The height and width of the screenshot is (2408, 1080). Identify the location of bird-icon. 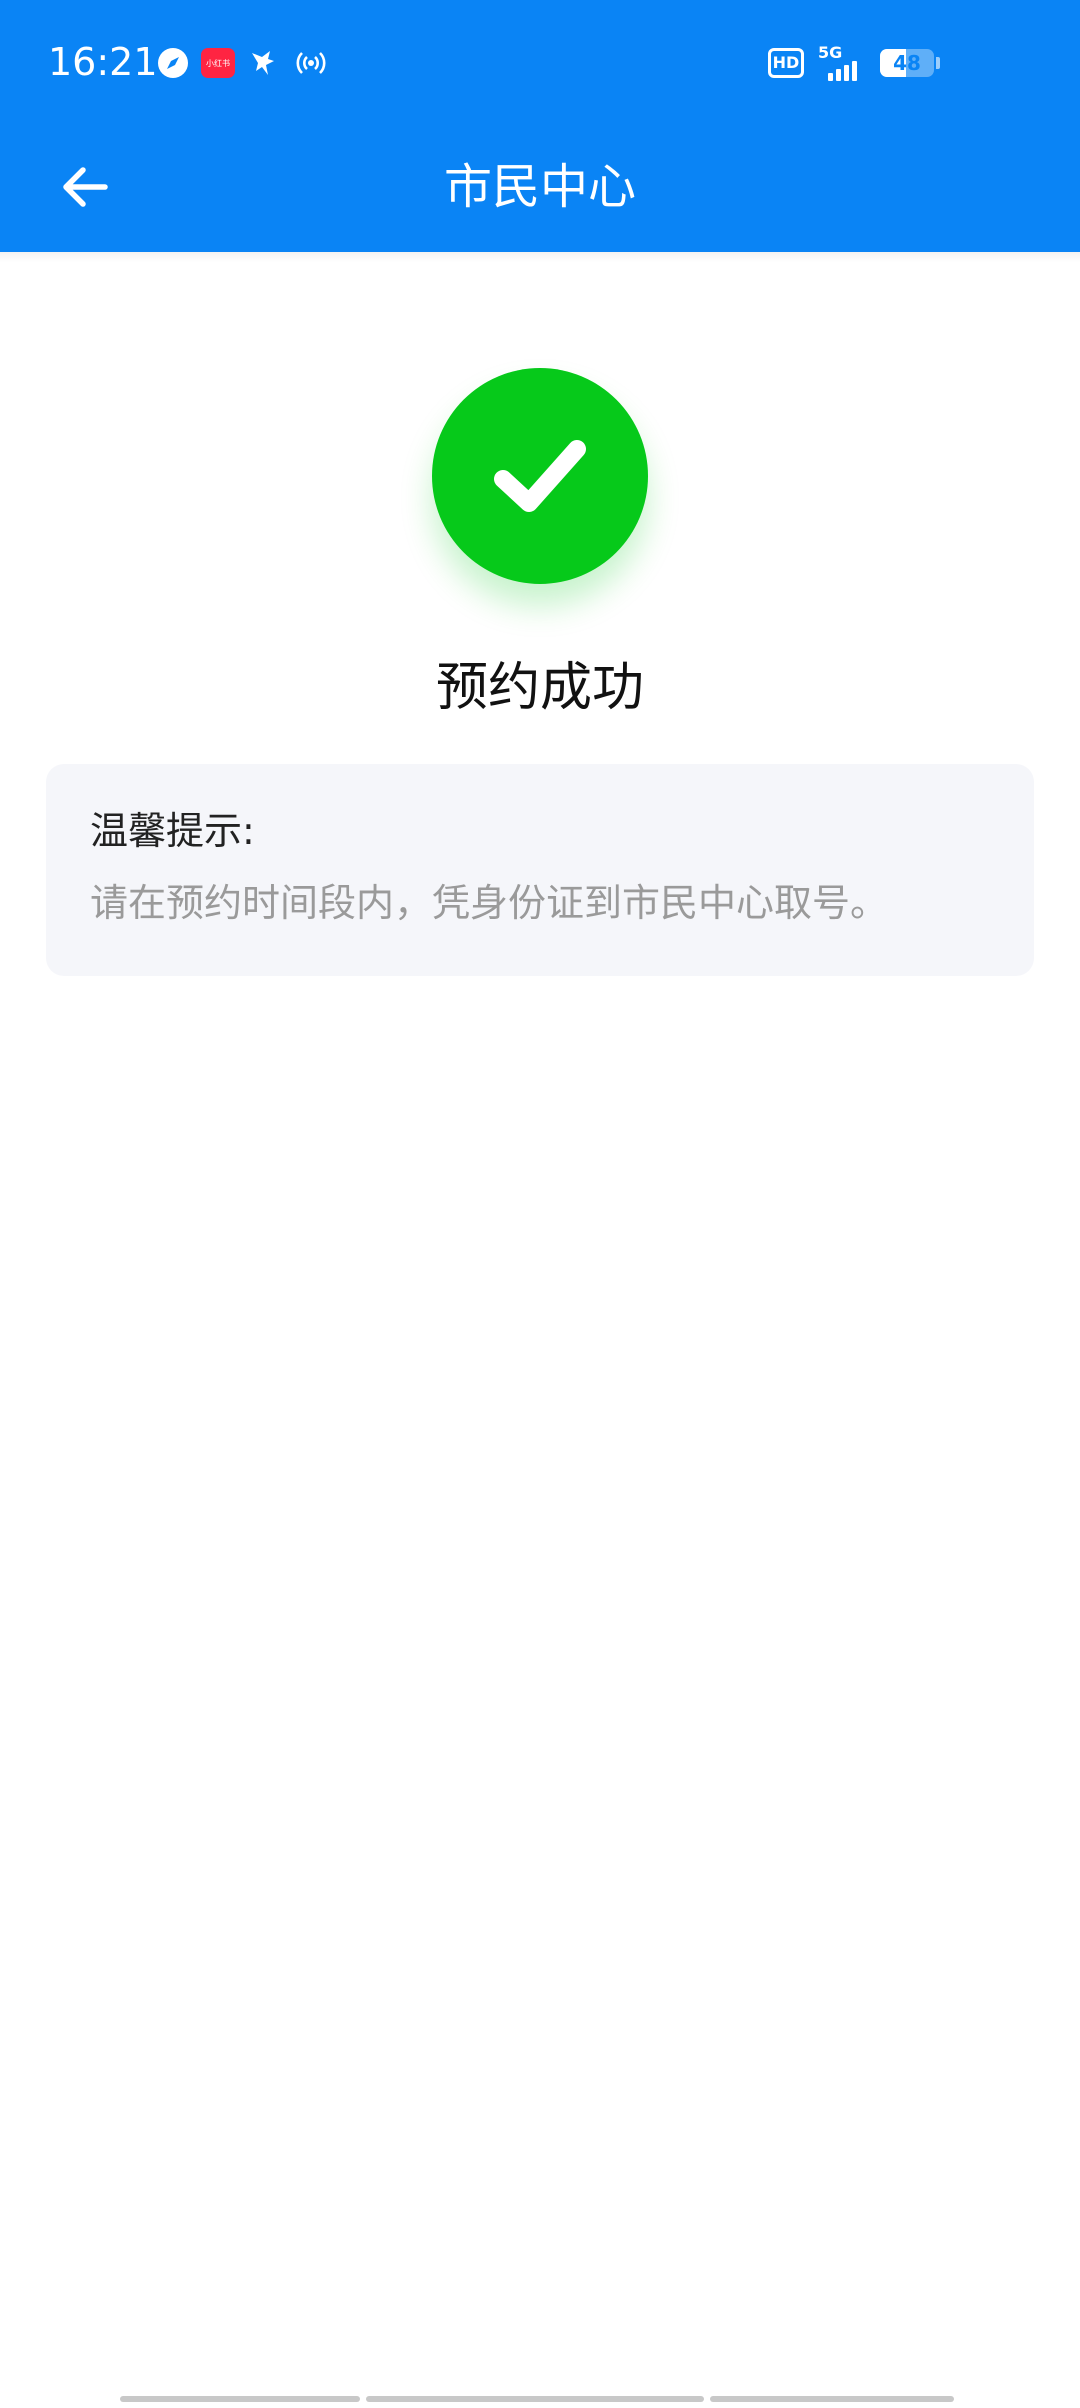
(264, 63).